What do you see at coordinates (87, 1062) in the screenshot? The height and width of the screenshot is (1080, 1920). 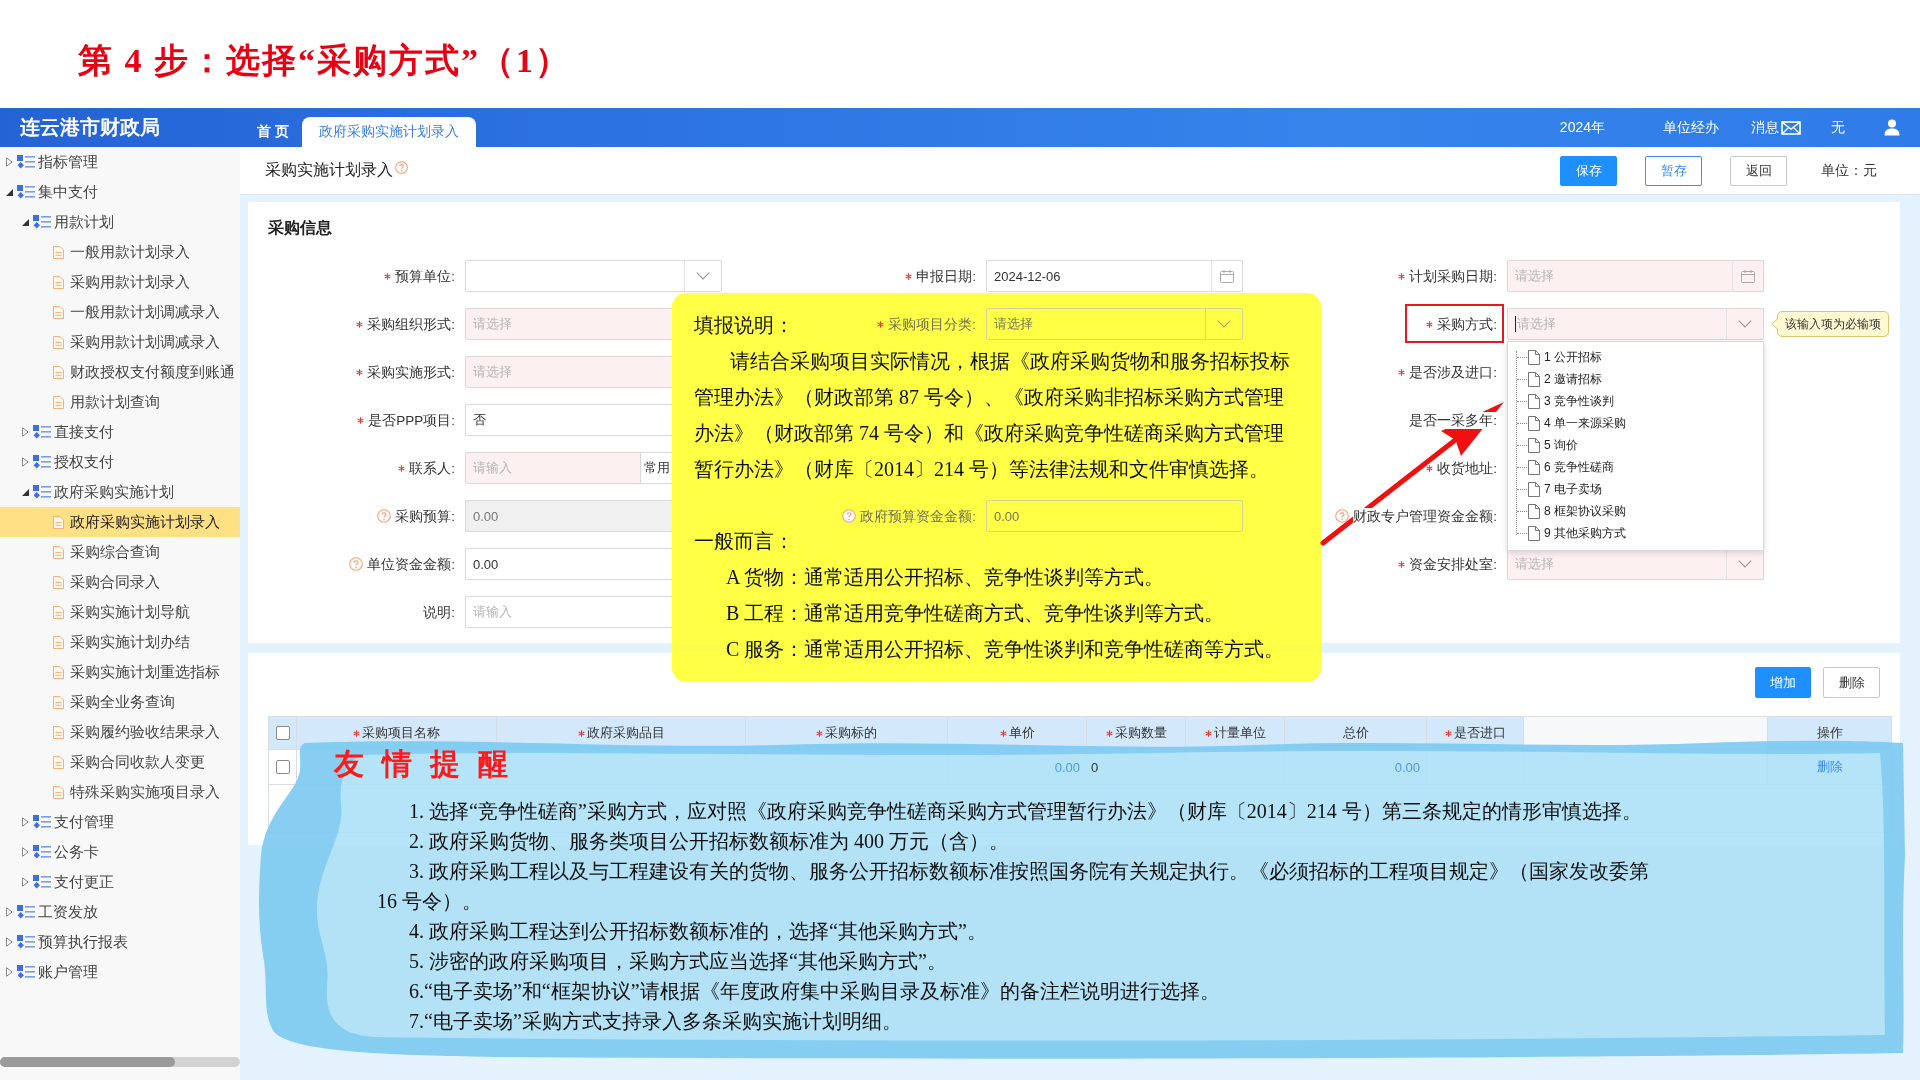 I see `scrollbar-thumb` at bounding box center [87, 1062].